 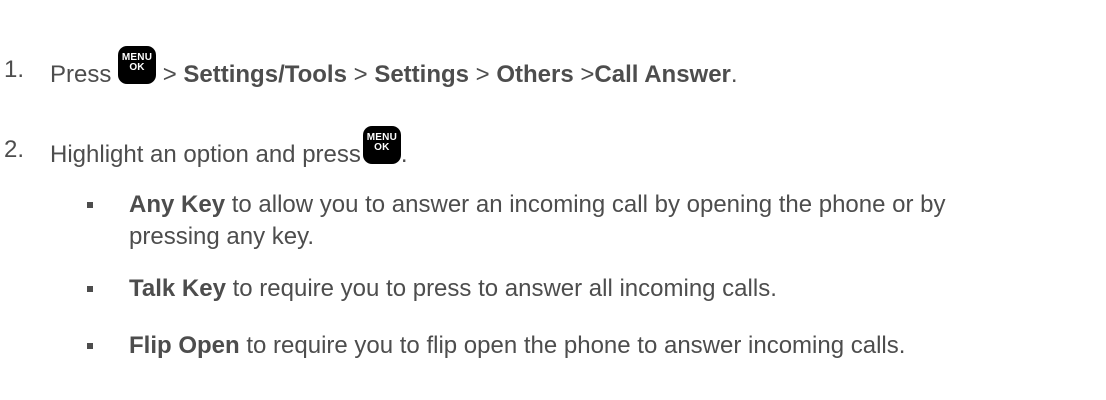 What do you see at coordinates (265, 74) in the screenshot?
I see `menu-path-settings-tools: Settings/Tools` at bounding box center [265, 74].